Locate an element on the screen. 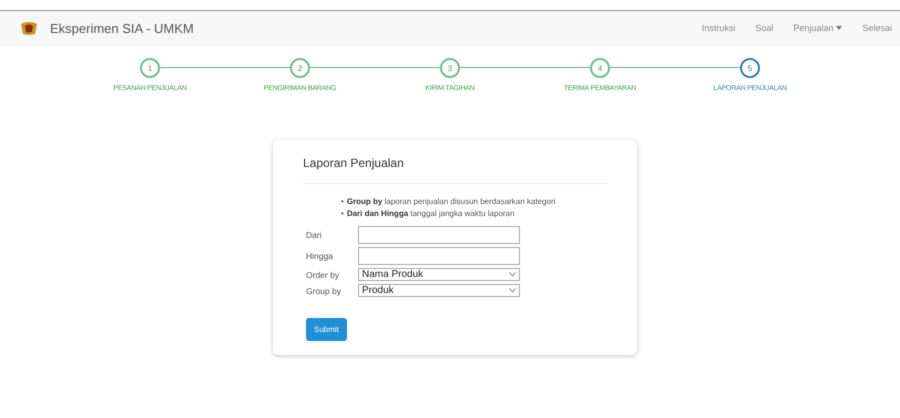  field-label: Order by is located at coordinates (323, 275).